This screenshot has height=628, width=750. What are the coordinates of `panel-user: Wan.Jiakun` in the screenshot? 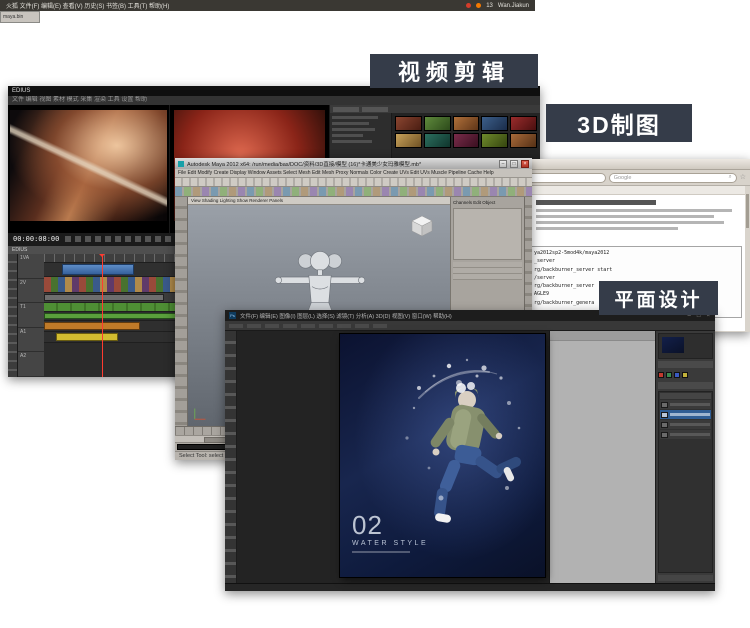 It's located at (513, 6).